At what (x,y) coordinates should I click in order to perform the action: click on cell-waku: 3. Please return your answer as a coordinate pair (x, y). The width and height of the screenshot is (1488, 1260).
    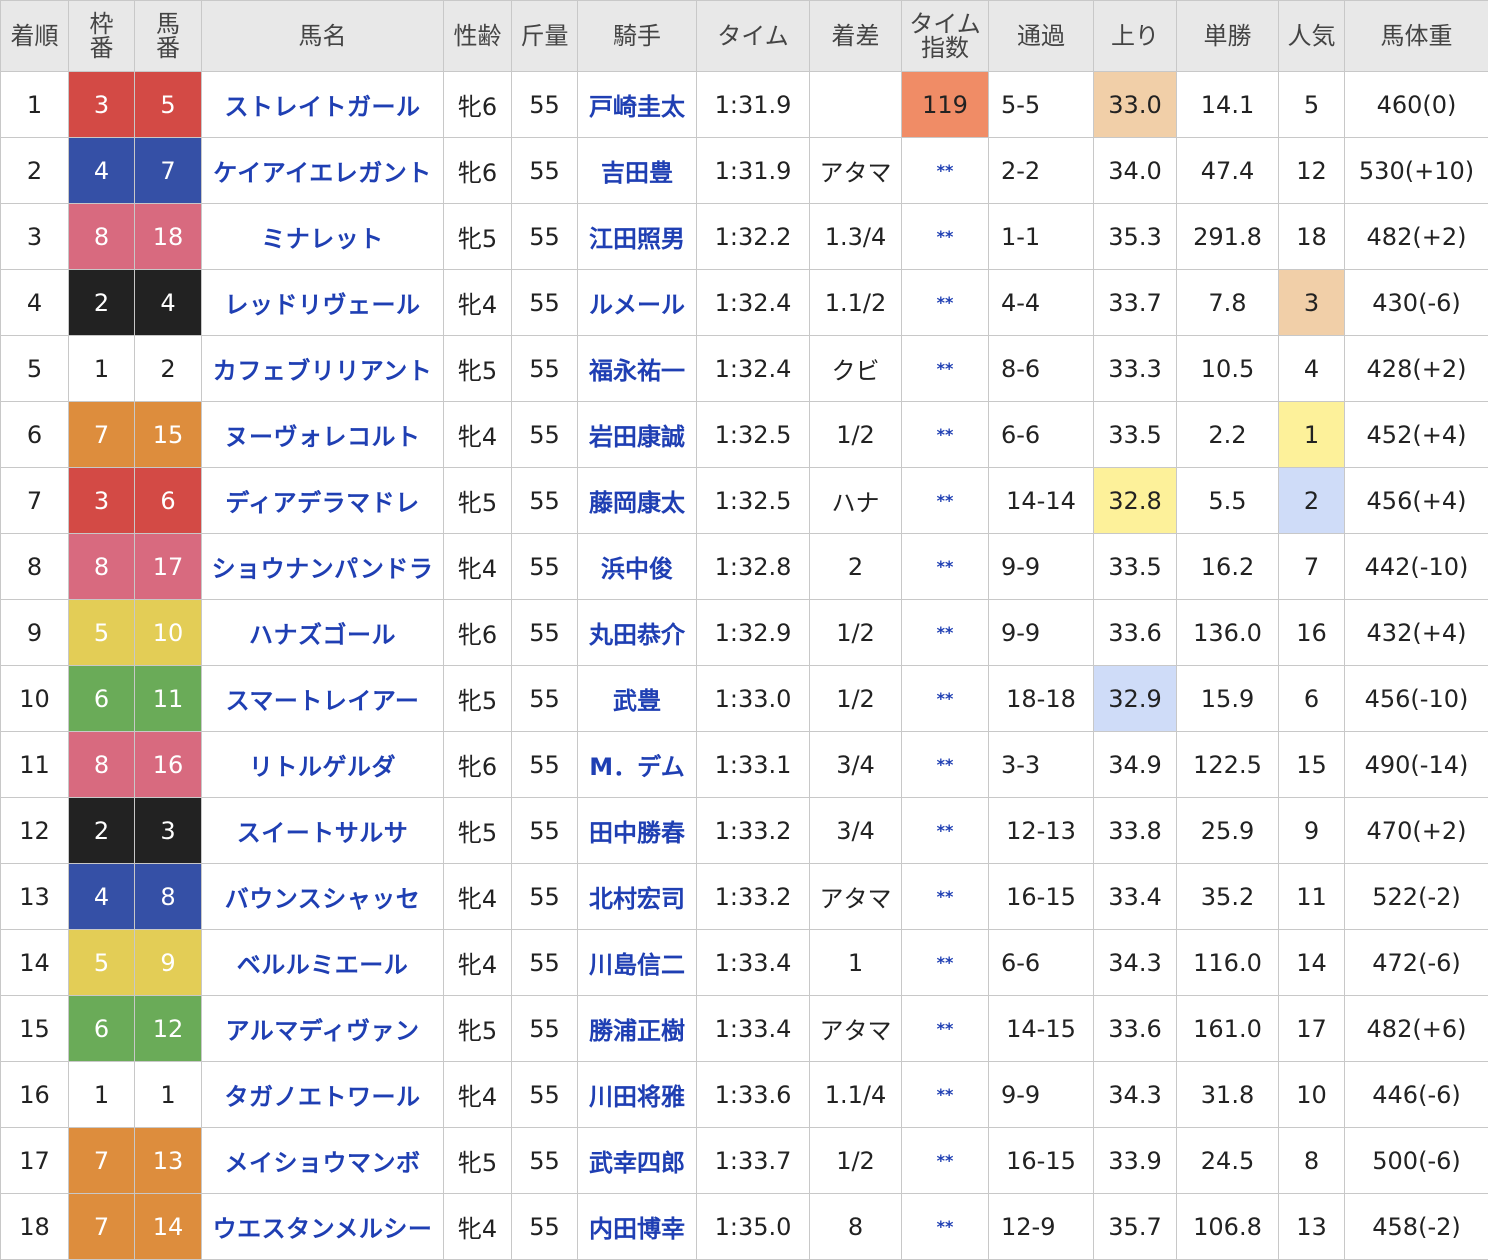
    Looking at the image, I should click on (101, 500).